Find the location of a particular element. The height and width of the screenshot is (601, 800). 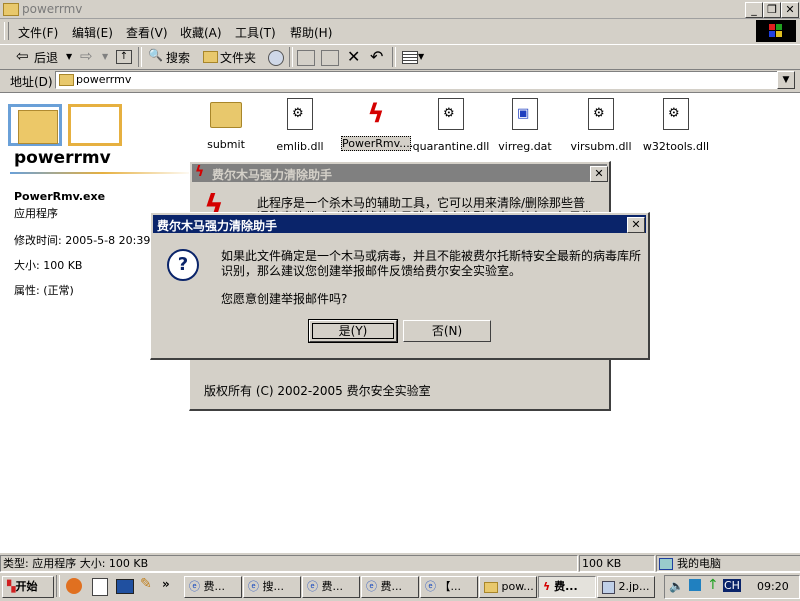

start-button: ▚开始 is located at coordinates (28, 587).